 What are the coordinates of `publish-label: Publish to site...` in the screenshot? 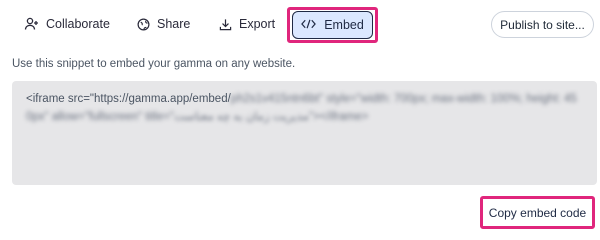 It's located at (542, 24).